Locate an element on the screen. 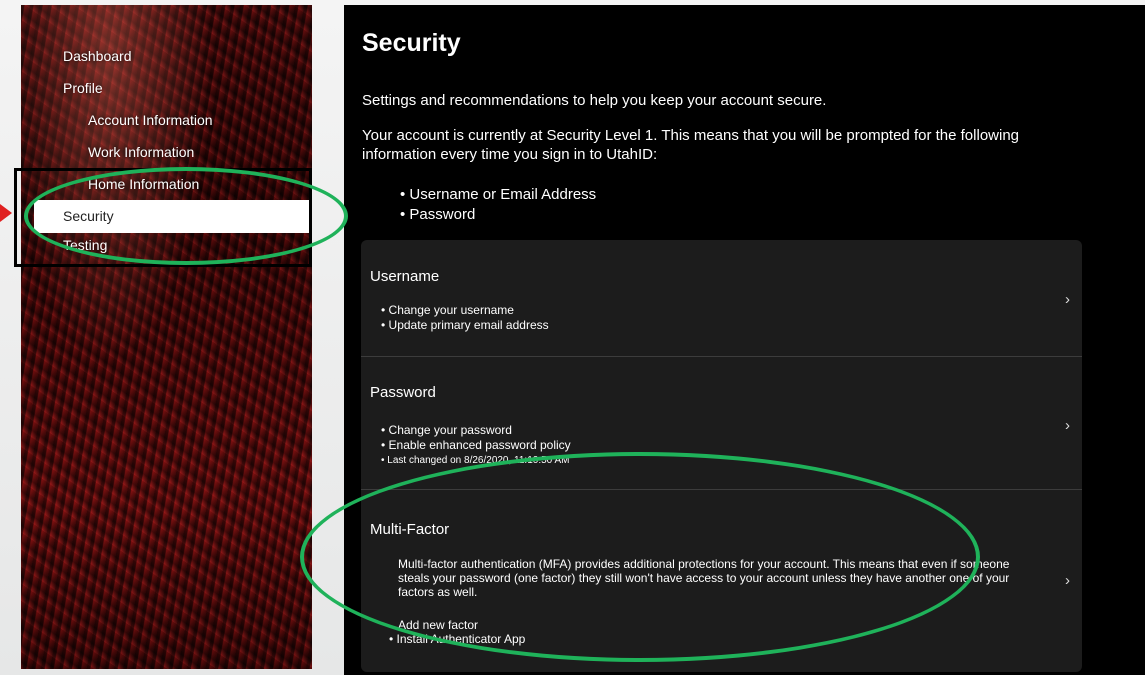 The image size is (1145, 675). list-item: Update primary email address is located at coordinates (469, 325).